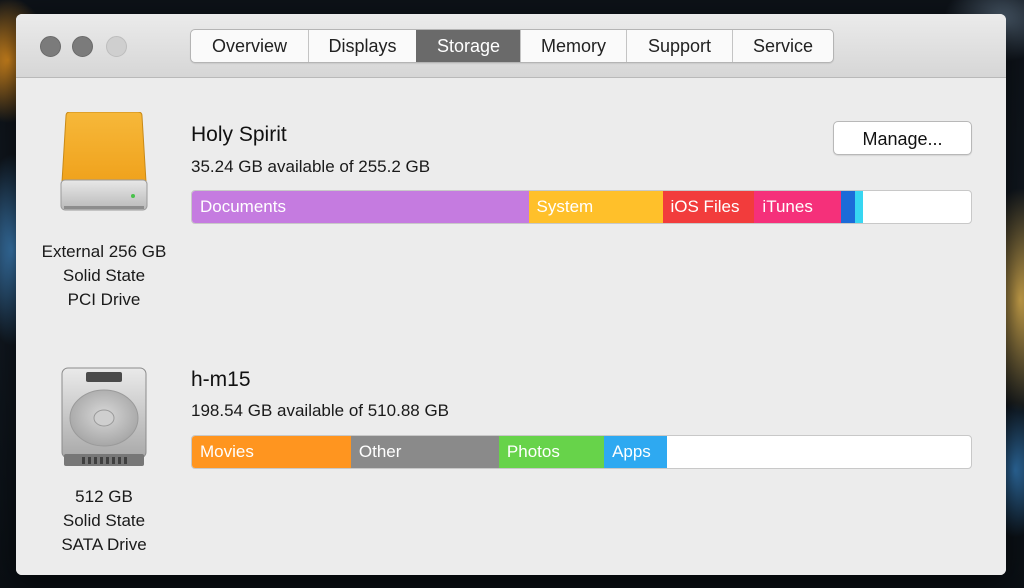  What do you see at coordinates (424, 452) in the screenshot?
I see `storage-segment-other: Other` at bounding box center [424, 452].